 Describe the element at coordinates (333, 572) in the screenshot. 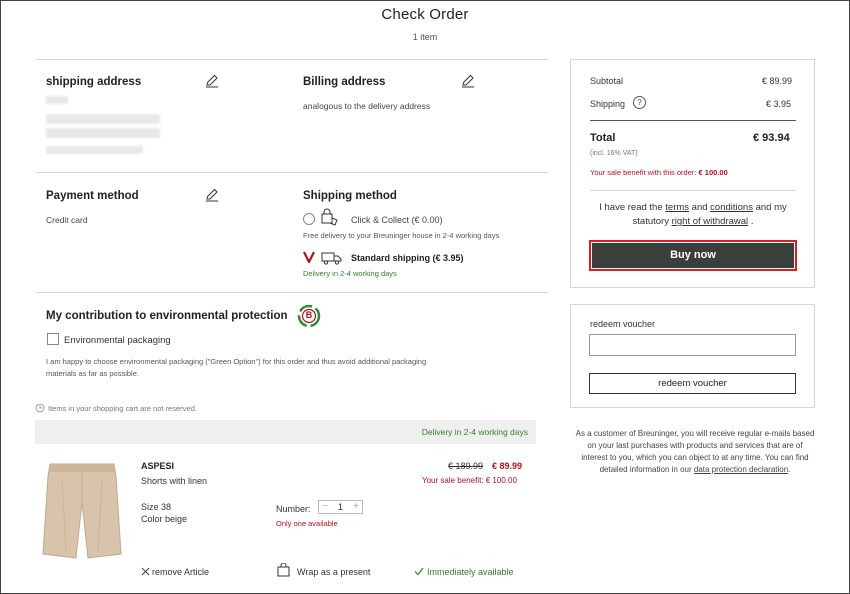

I see `wrap-present-button: Wrap as a present` at that location.